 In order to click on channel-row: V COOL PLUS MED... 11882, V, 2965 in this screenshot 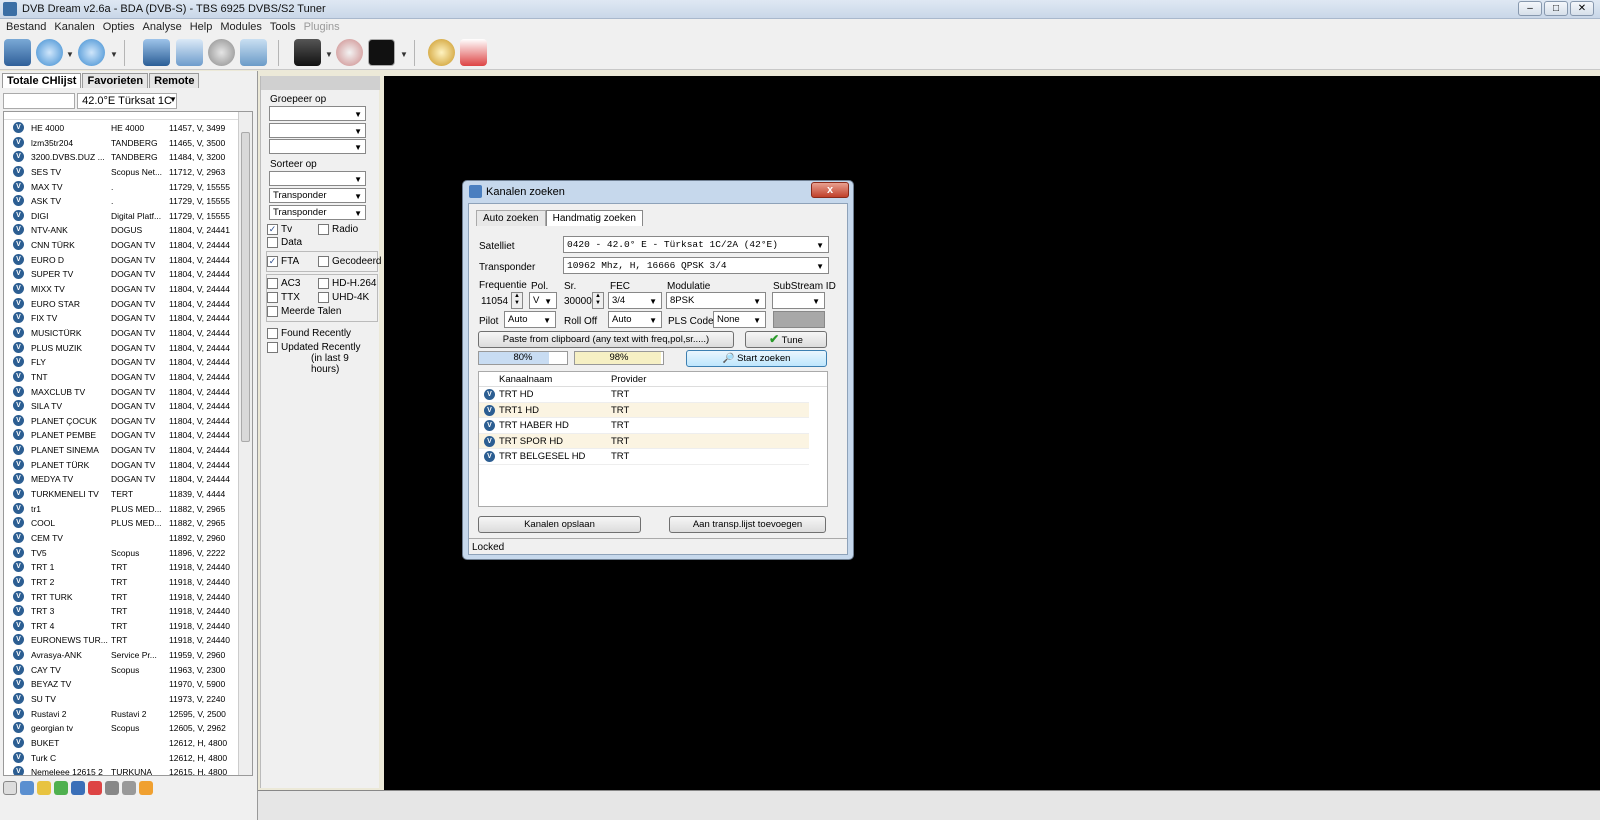, I will do `click(128, 522)`.